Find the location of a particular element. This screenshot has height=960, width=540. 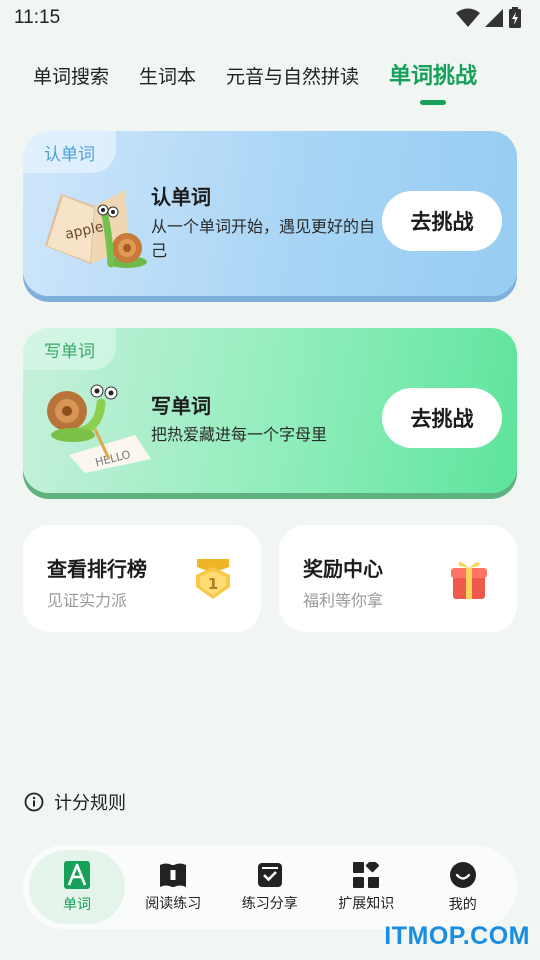

wifi-icon is located at coordinates (468, 17).